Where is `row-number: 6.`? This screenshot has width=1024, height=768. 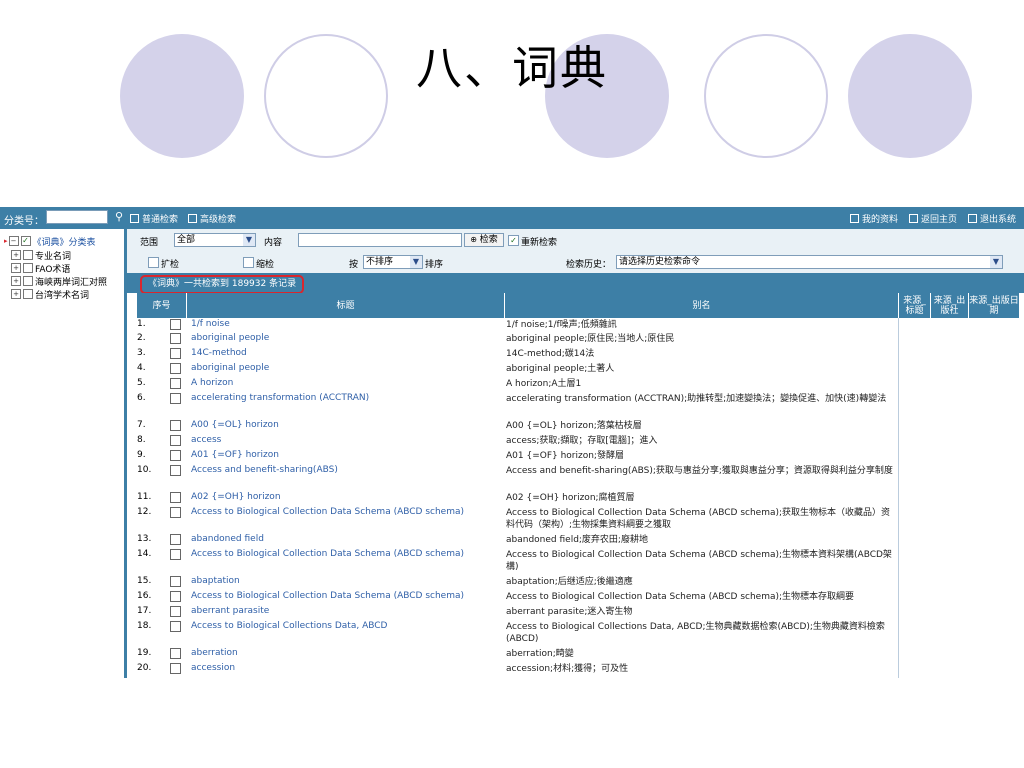
row-number: 6. is located at coordinates (141, 398).